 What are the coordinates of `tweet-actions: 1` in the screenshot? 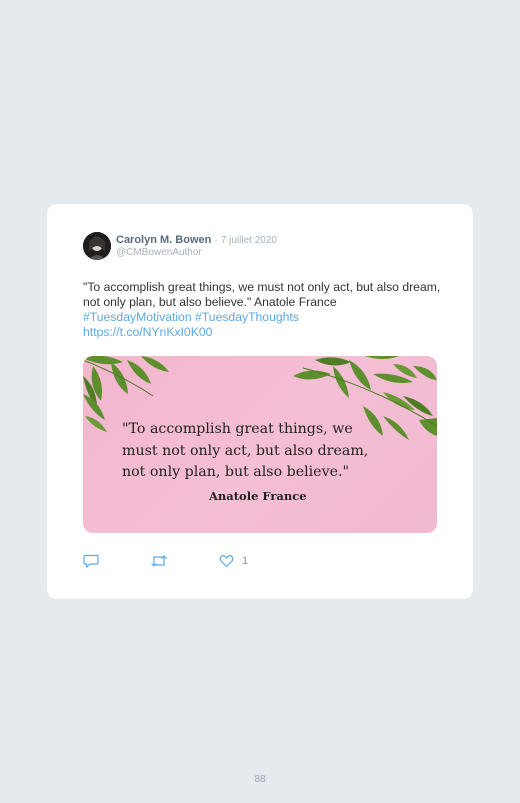 It's located at (183, 562).